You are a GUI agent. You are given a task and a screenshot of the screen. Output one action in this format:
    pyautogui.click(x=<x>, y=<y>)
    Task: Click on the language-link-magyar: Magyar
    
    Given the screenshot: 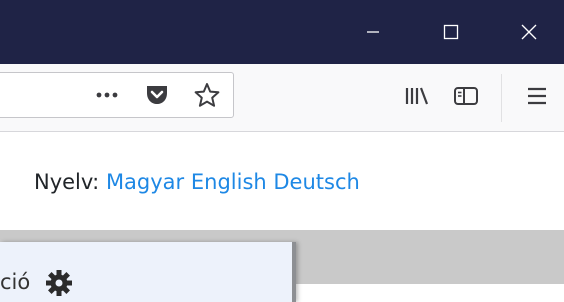 What is the action you would take?
    pyautogui.click(x=145, y=182)
    